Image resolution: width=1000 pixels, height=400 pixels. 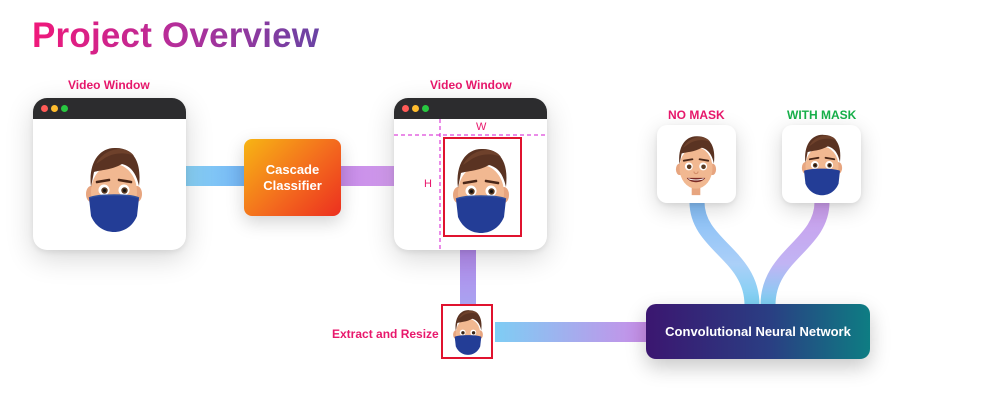 I want to click on window-maximize-dot-icon, so click(x=64, y=108).